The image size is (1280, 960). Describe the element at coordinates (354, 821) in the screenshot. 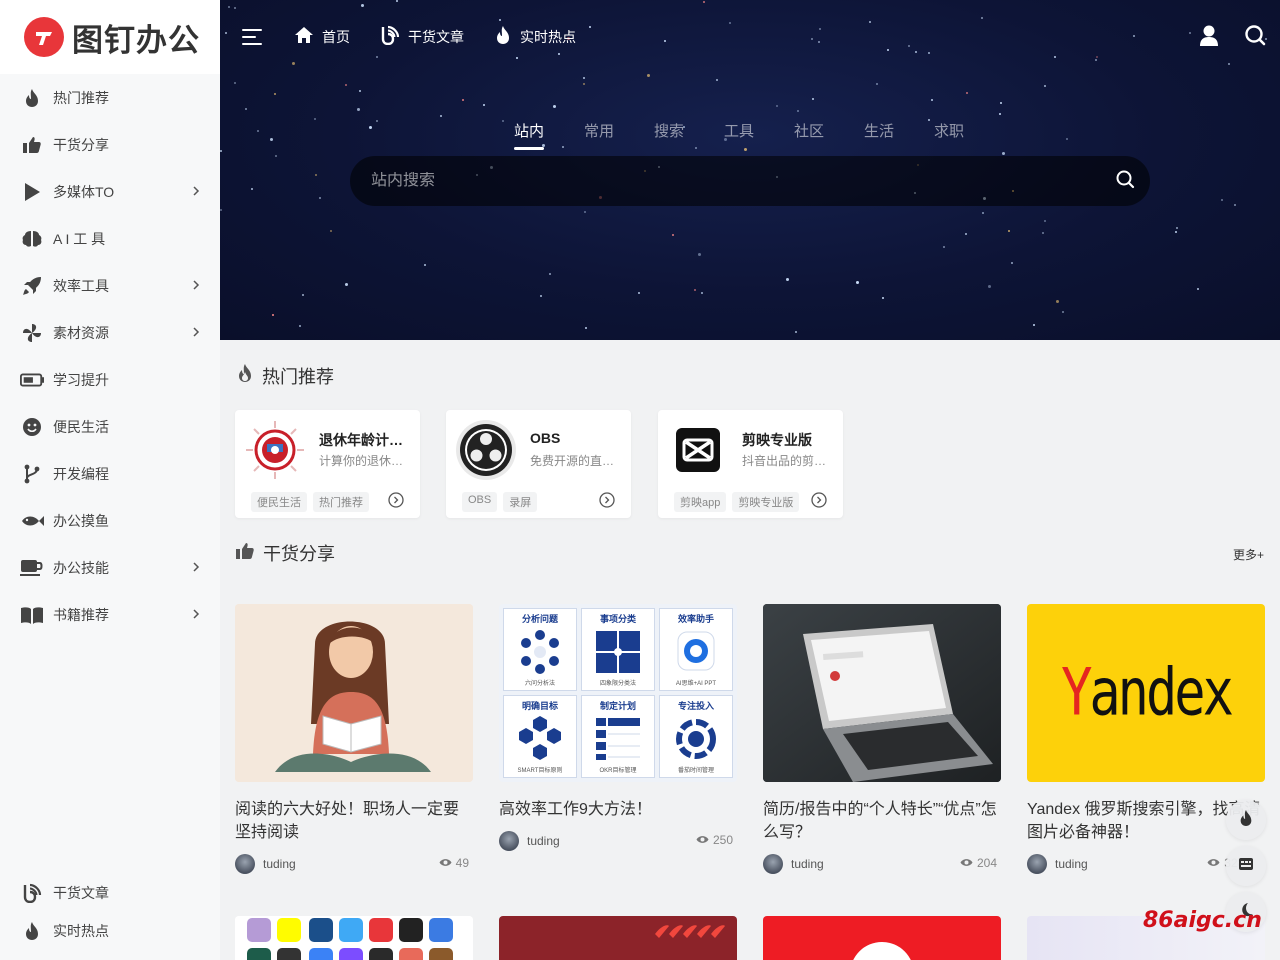

I see `article-title: 阅读的六大好处！职场人一定要坚持阅读` at that location.